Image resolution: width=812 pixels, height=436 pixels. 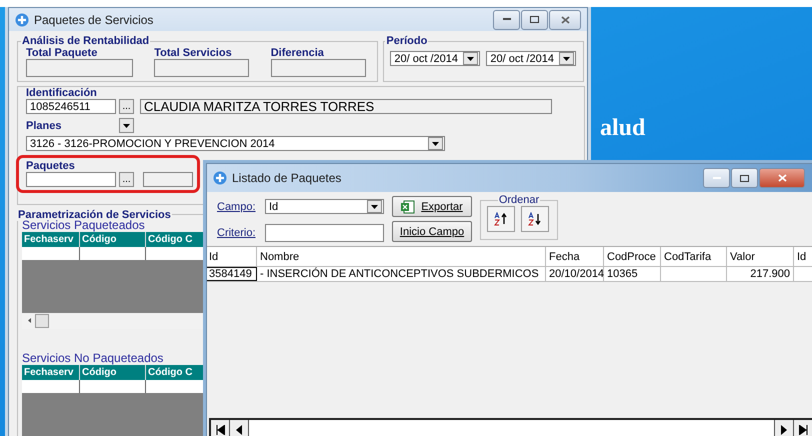 What do you see at coordinates (239, 430) in the screenshot?
I see `previous-record-icon` at bounding box center [239, 430].